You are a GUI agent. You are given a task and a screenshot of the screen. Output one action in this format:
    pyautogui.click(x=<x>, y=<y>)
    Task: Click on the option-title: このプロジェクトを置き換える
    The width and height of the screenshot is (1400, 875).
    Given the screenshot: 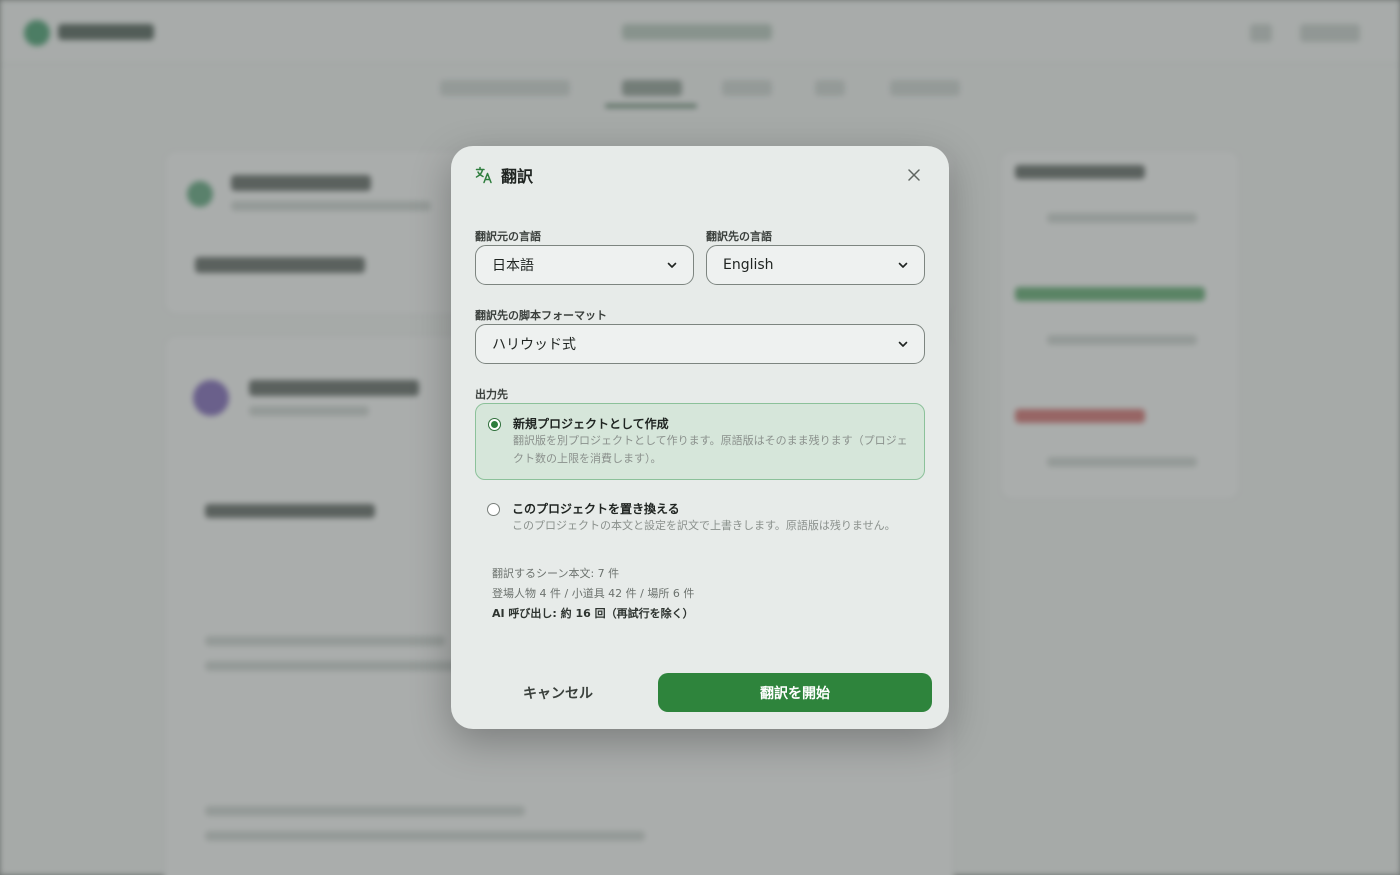 What is the action you would take?
    pyautogui.click(x=596, y=509)
    